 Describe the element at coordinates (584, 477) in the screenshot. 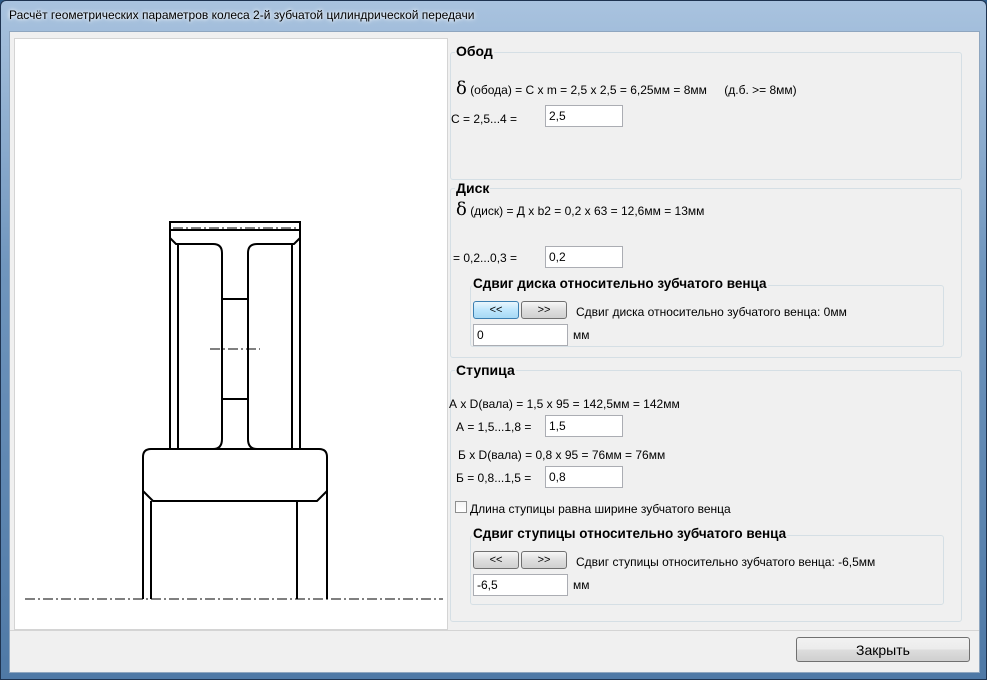

I see `hub-b-input` at that location.